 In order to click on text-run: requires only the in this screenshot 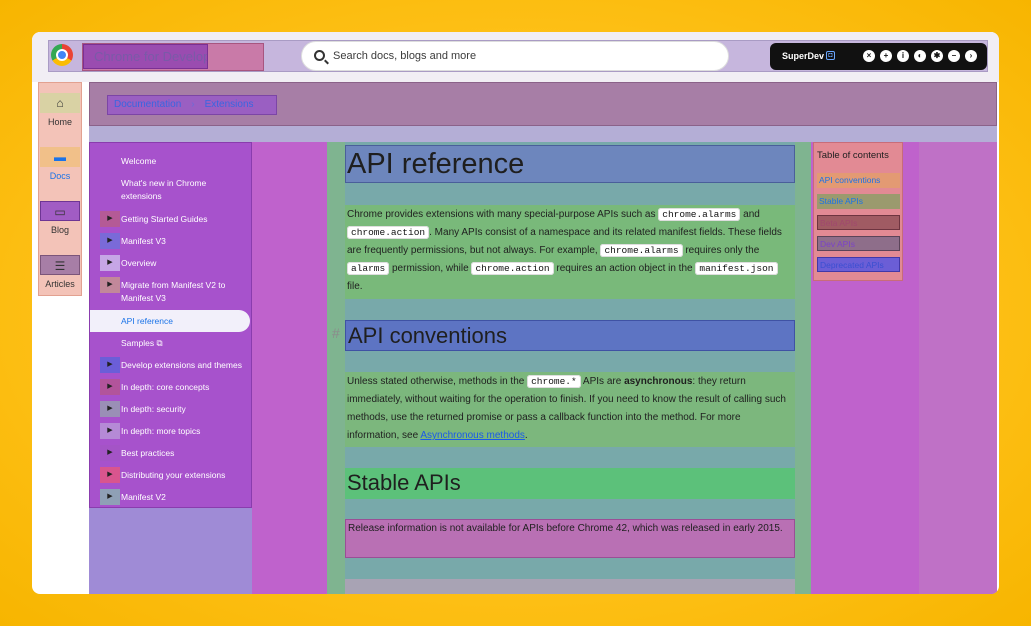, I will do `click(721, 250)`.